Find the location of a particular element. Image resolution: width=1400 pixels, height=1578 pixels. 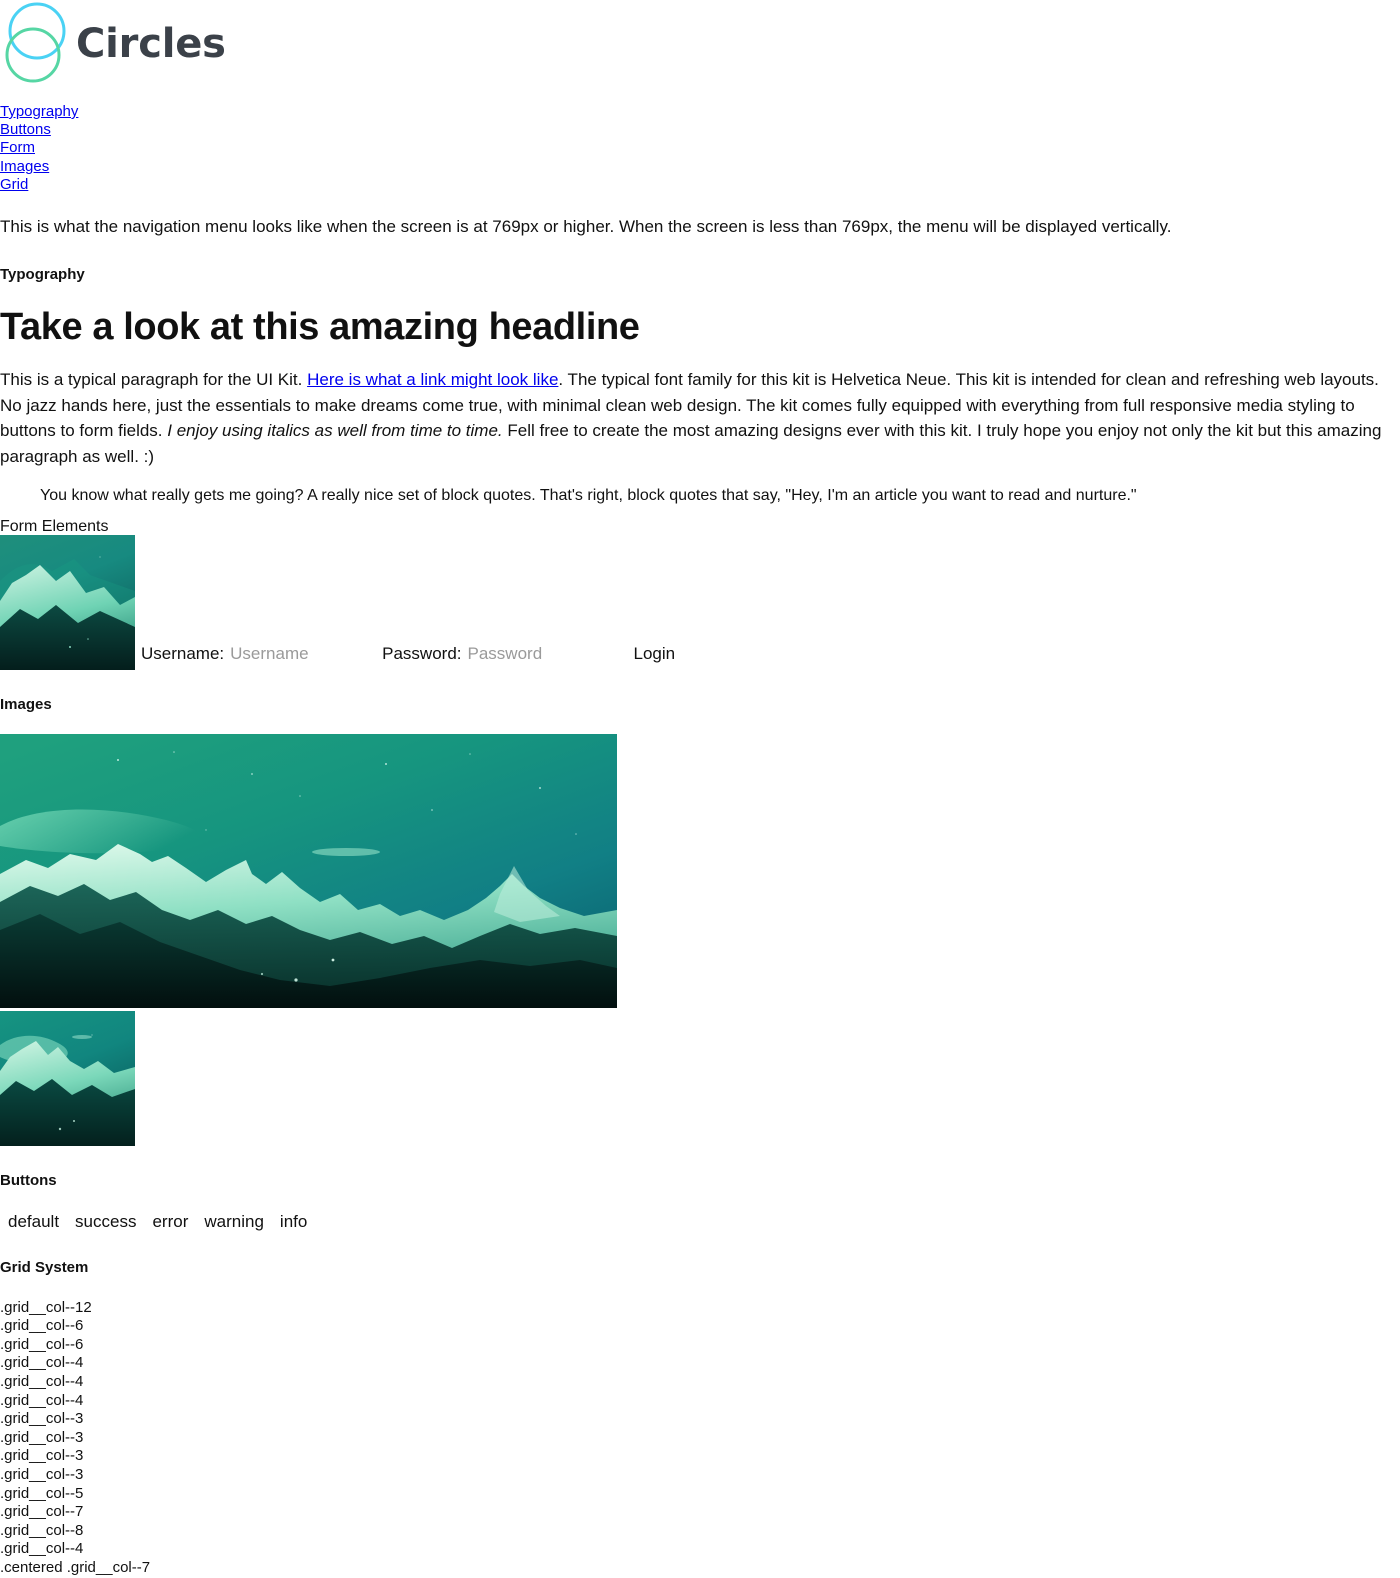

nav-link-buttons: Buttons is located at coordinates (25, 129).